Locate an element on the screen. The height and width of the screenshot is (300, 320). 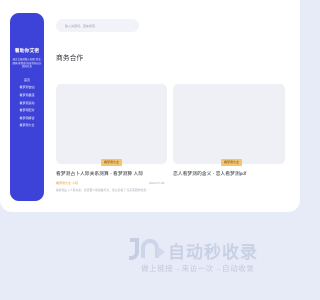
search-input is located at coordinates (97, 25).